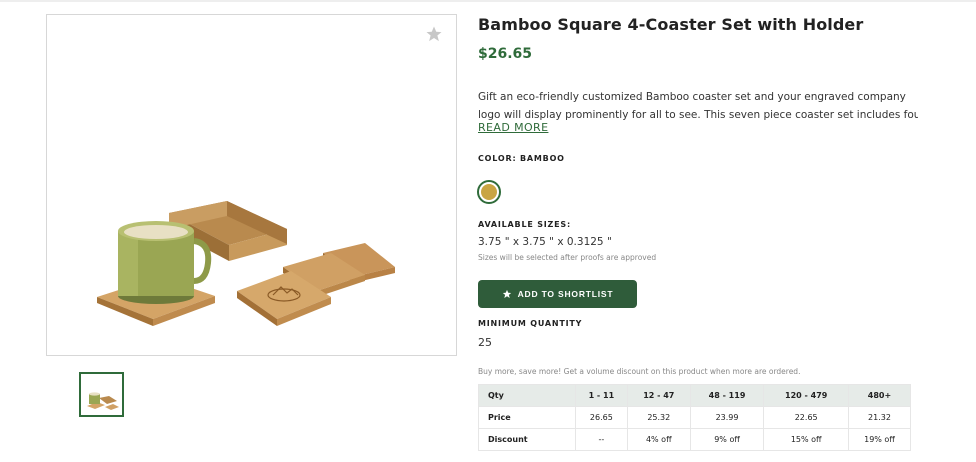 The width and height of the screenshot is (976, 462). I want to click on add-to-shortlist-button: ADD TO SHORTLIST, so click(557, 294).